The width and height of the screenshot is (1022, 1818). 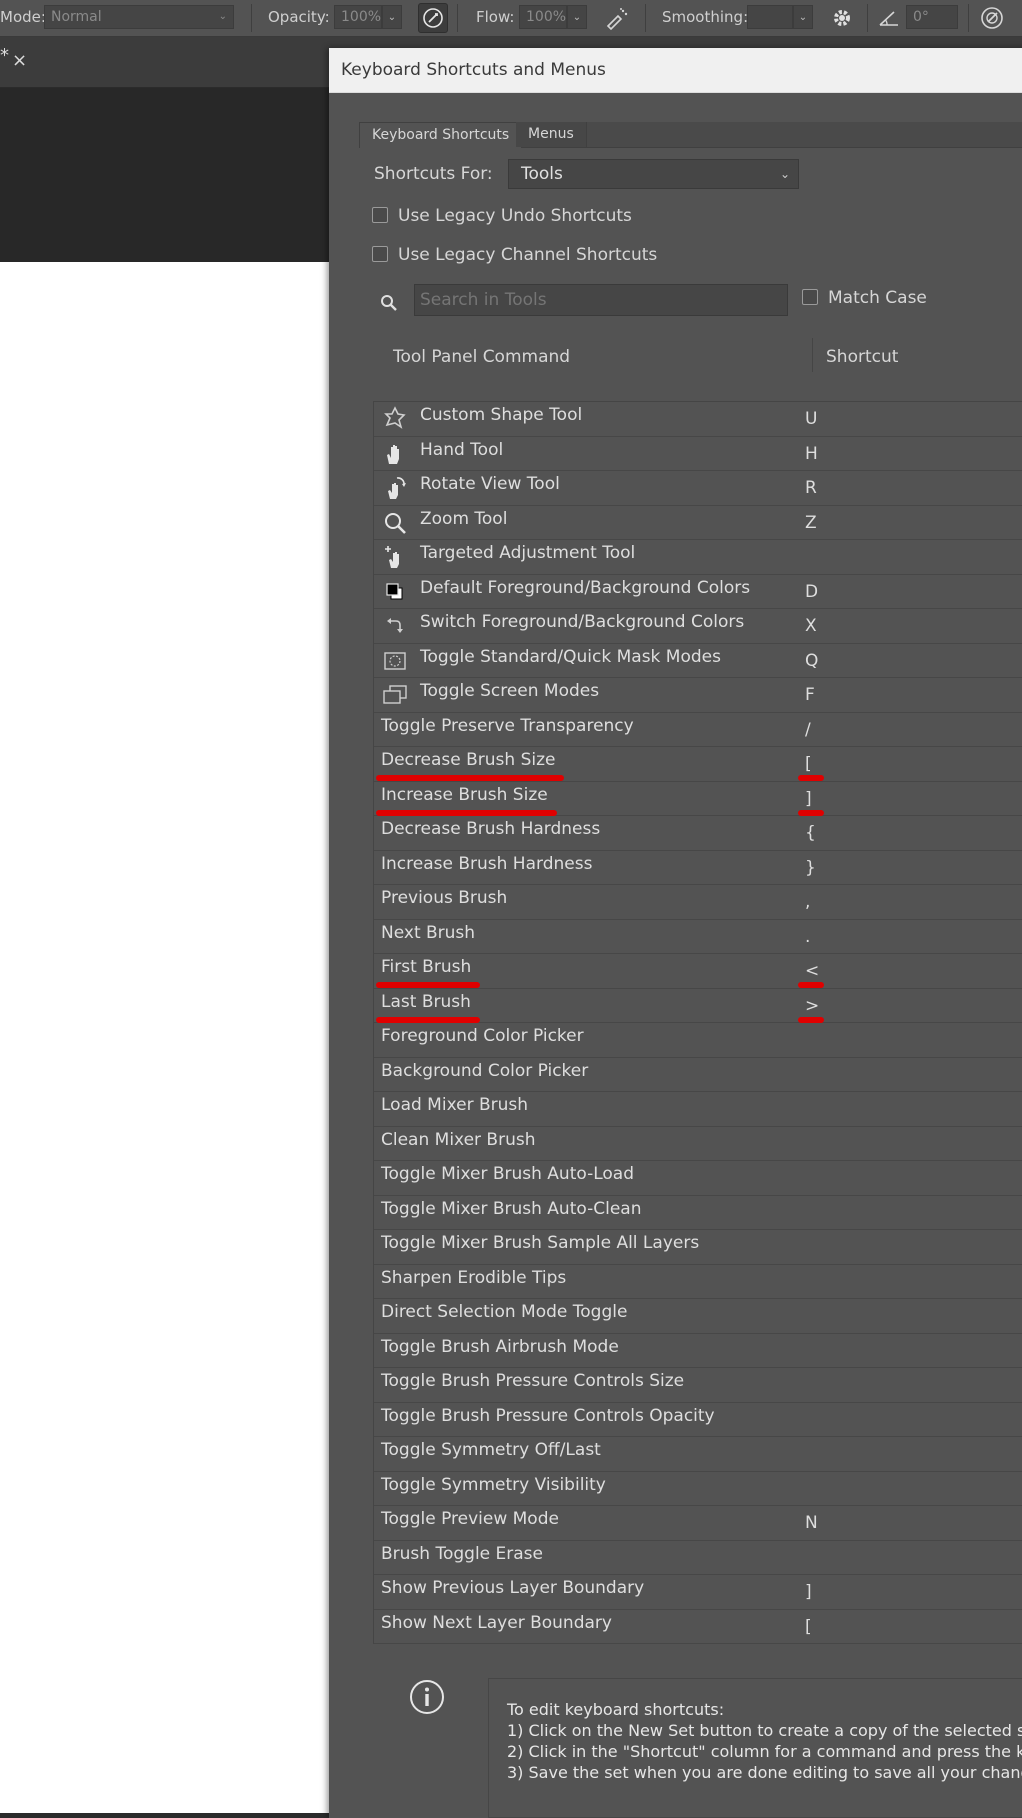 I want to click on column-header-shortcut: Shortcut, so click(x=862, y=357).